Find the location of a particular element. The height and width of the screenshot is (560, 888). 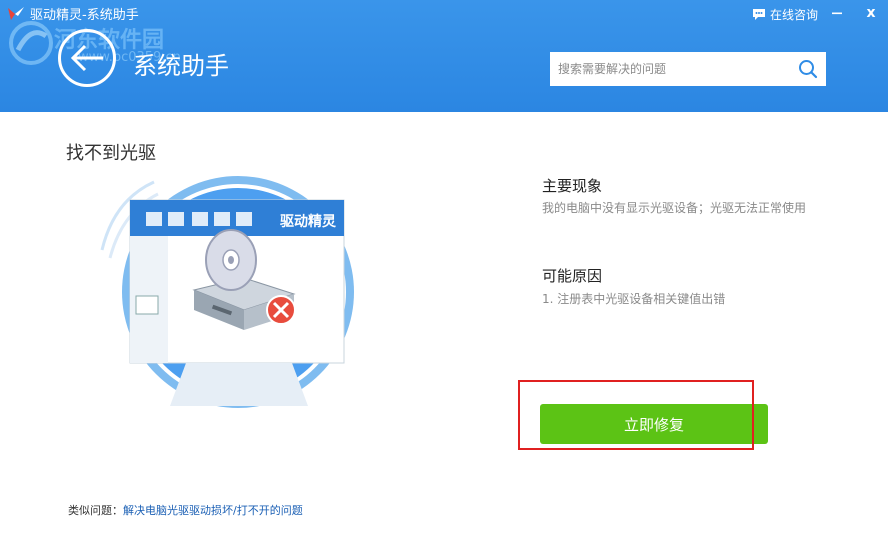

cause-title: 可能原因 is located at coordinates (572, 276).